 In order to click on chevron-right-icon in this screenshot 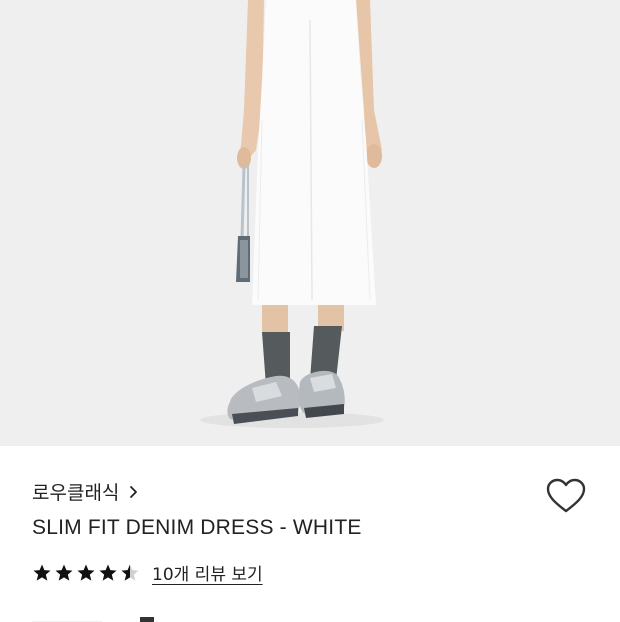, I will do `click(134, 491)`.